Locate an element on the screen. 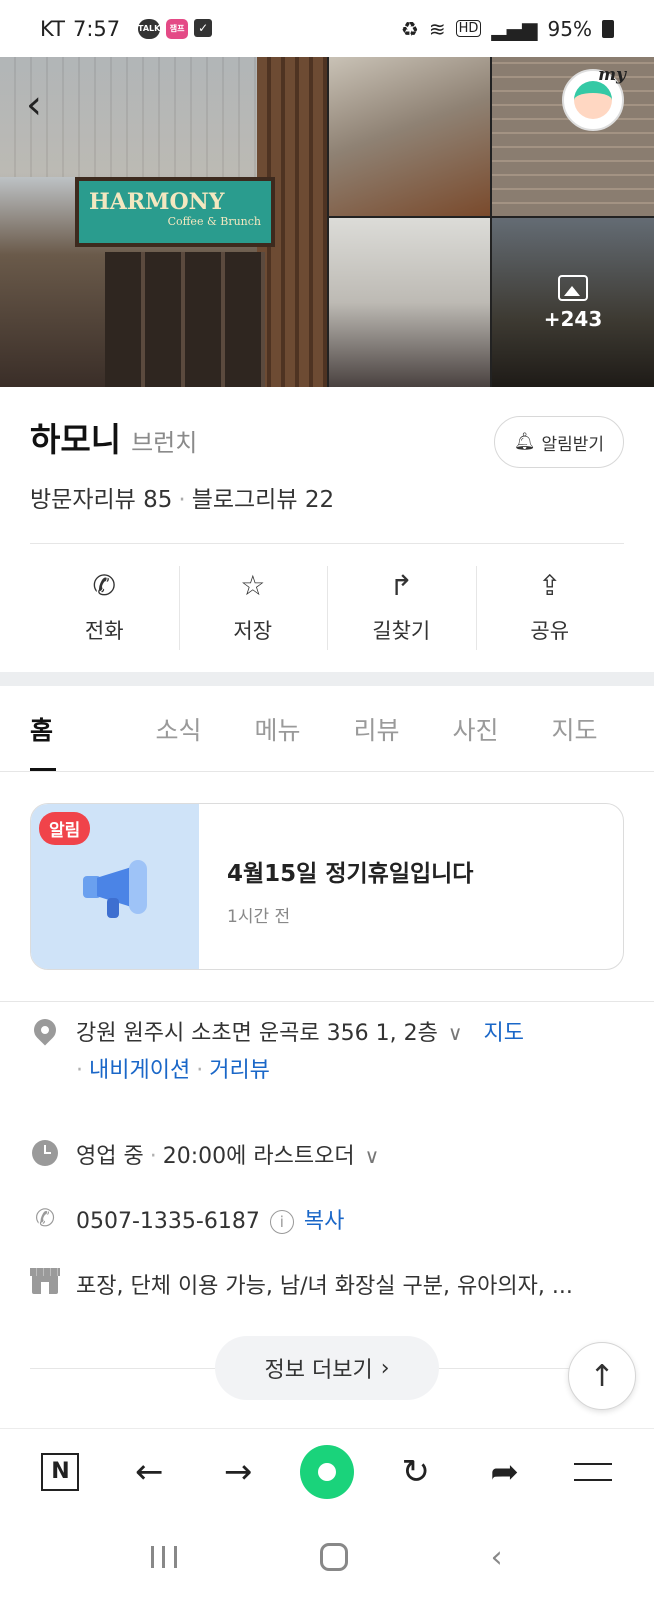  last-order: 20:00에 라스트오더 is located at coordinates (259, 1156).